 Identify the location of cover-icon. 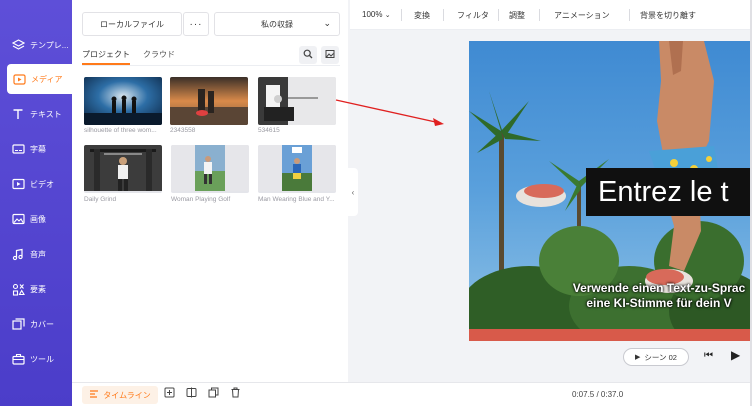
(18, 324).